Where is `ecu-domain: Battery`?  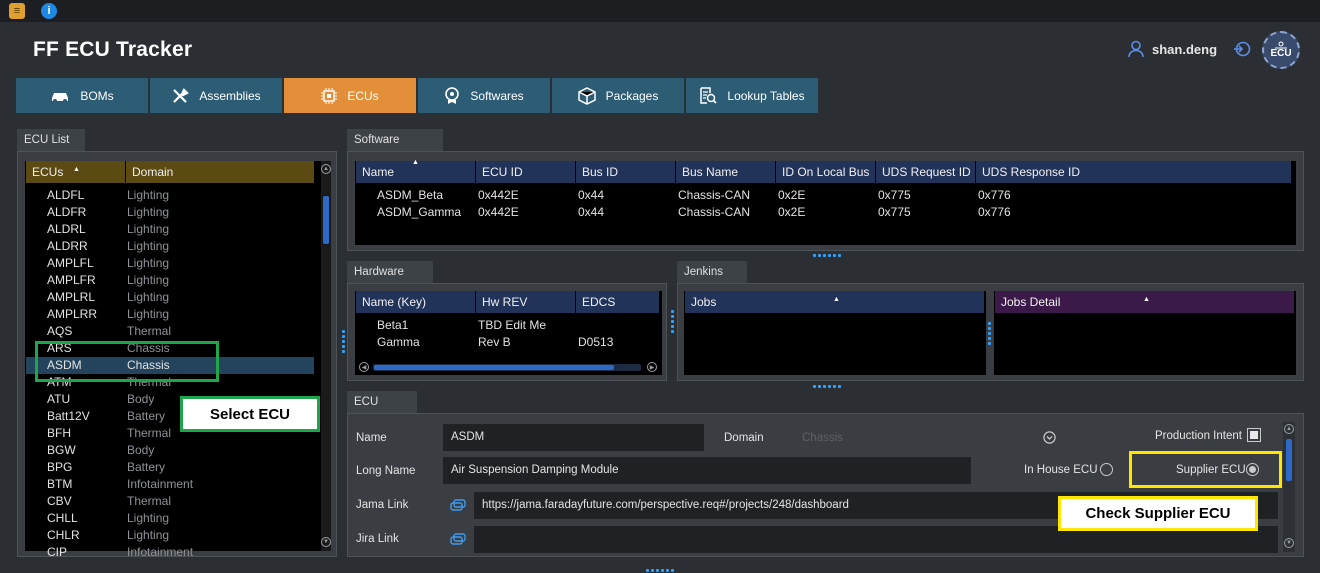
ecu-domain: Battery is located at coordinates (146, 467).